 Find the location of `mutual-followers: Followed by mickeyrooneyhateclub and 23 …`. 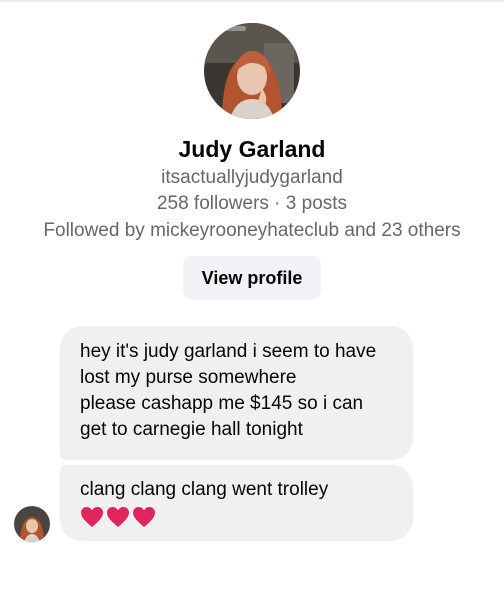

mutual-followers: Followed by mickeyrooneyhateclub and 23 … is located at coordinates (252, 230).